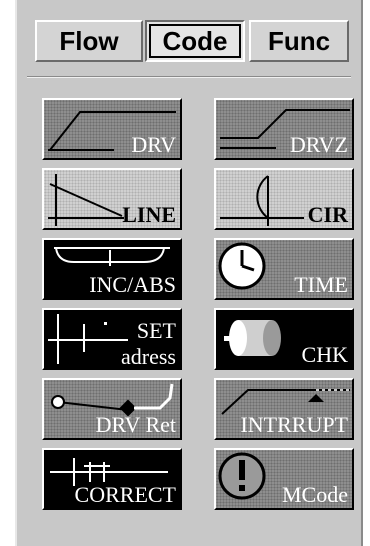 The image size is (370, 546). I want to click on line-label: LINE, so click(149, 214).